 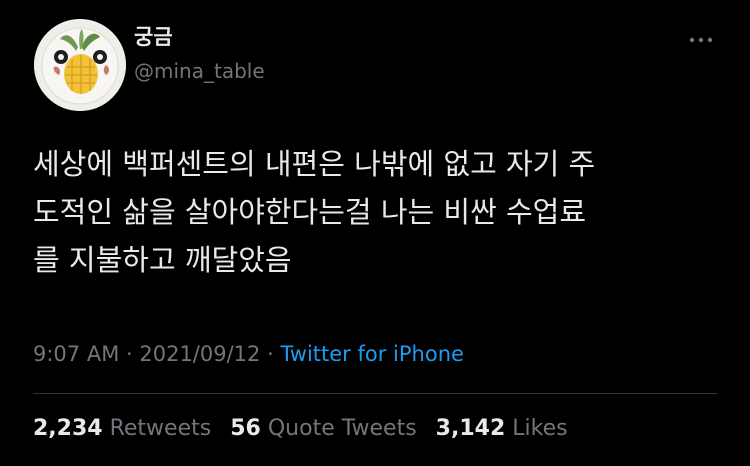 I want to click on tweet-text-line: 를 지불하고 깨달았음, so click(x=162, y=260).